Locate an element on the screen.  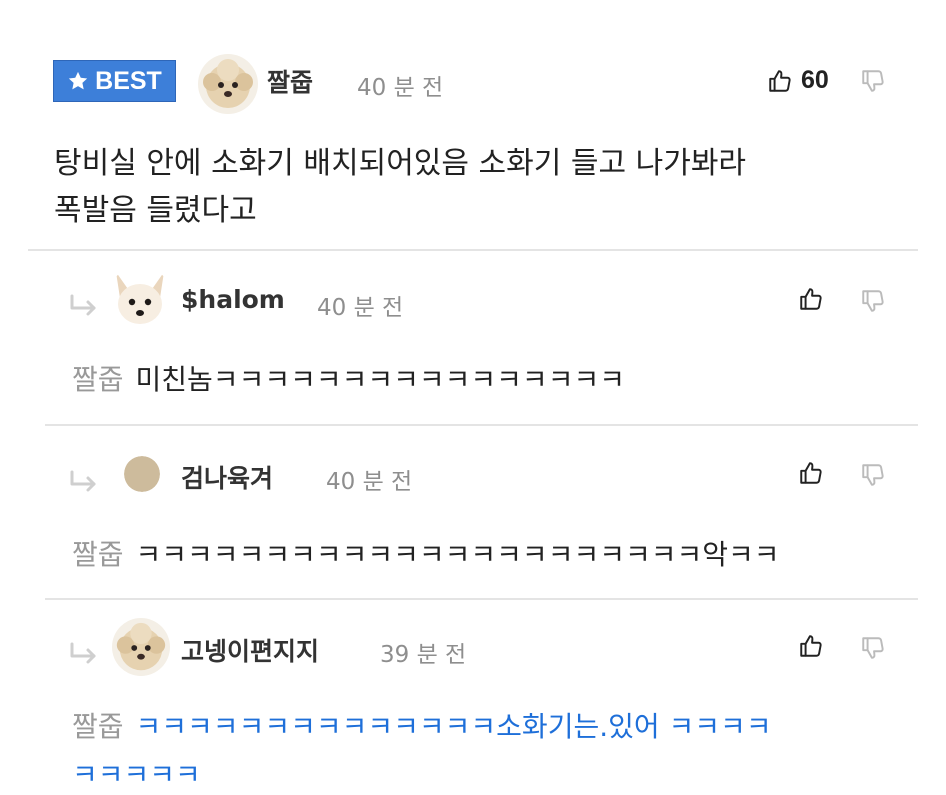
comment-text-line: 짤줍 ㅋㅋㅋㅋㅋㅋㅋㅋㅋㅋㅋㅋㅋㅋ소화기는.있어 ㅋㅋㅋㅋ is located at coordinates (492, 727).